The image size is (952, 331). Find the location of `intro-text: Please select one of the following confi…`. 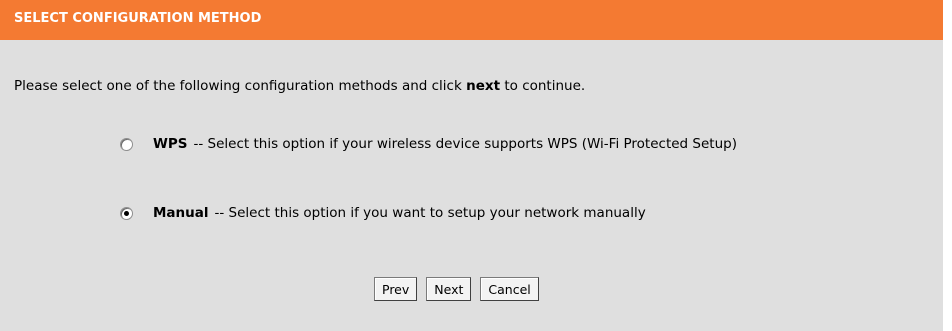

intro-text: Please select one of the following confi… is located at coordinates (299, 86).